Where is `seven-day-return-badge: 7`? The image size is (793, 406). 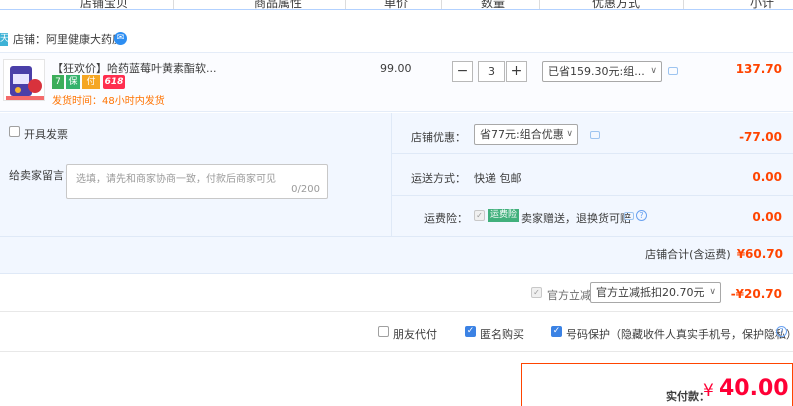
seven-day-return-badge: 7 is located at coordinates (58, 82).